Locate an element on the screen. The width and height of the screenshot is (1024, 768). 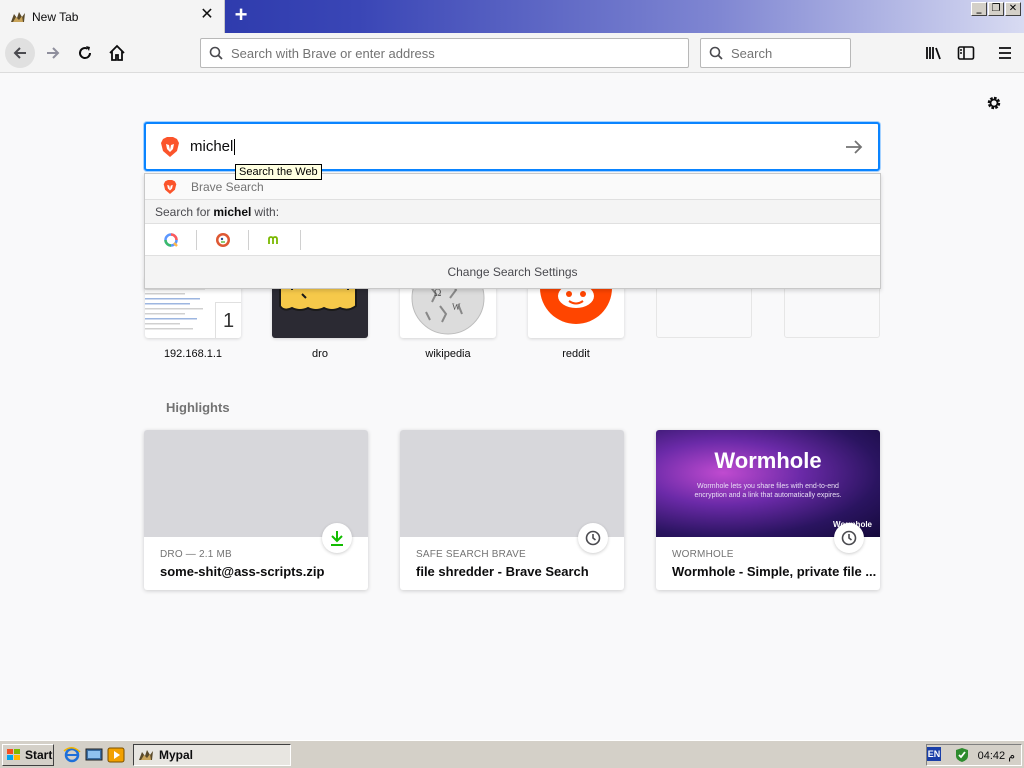
library-button is located at coordinates (934, 53).